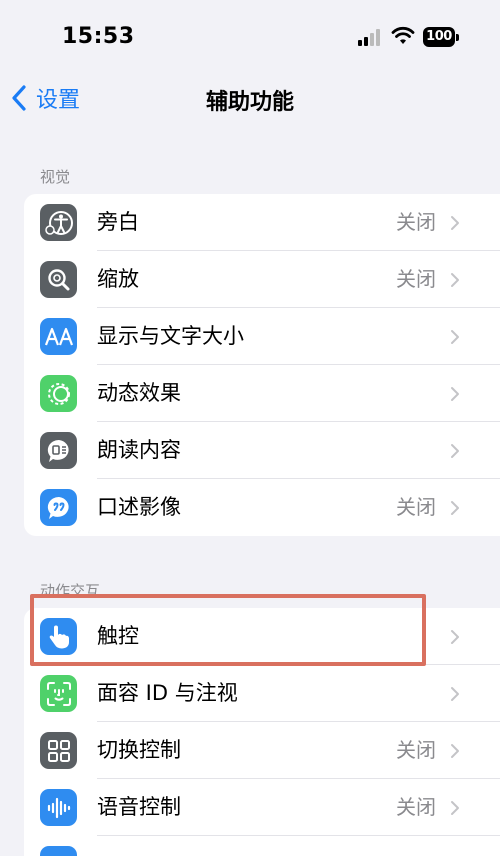 This screenshot has height=856, width=500. Describe the element at coordinates (262, 507) in the screenshot. I see `row-audio-descriptions: 口述影像 关闭` at that location.